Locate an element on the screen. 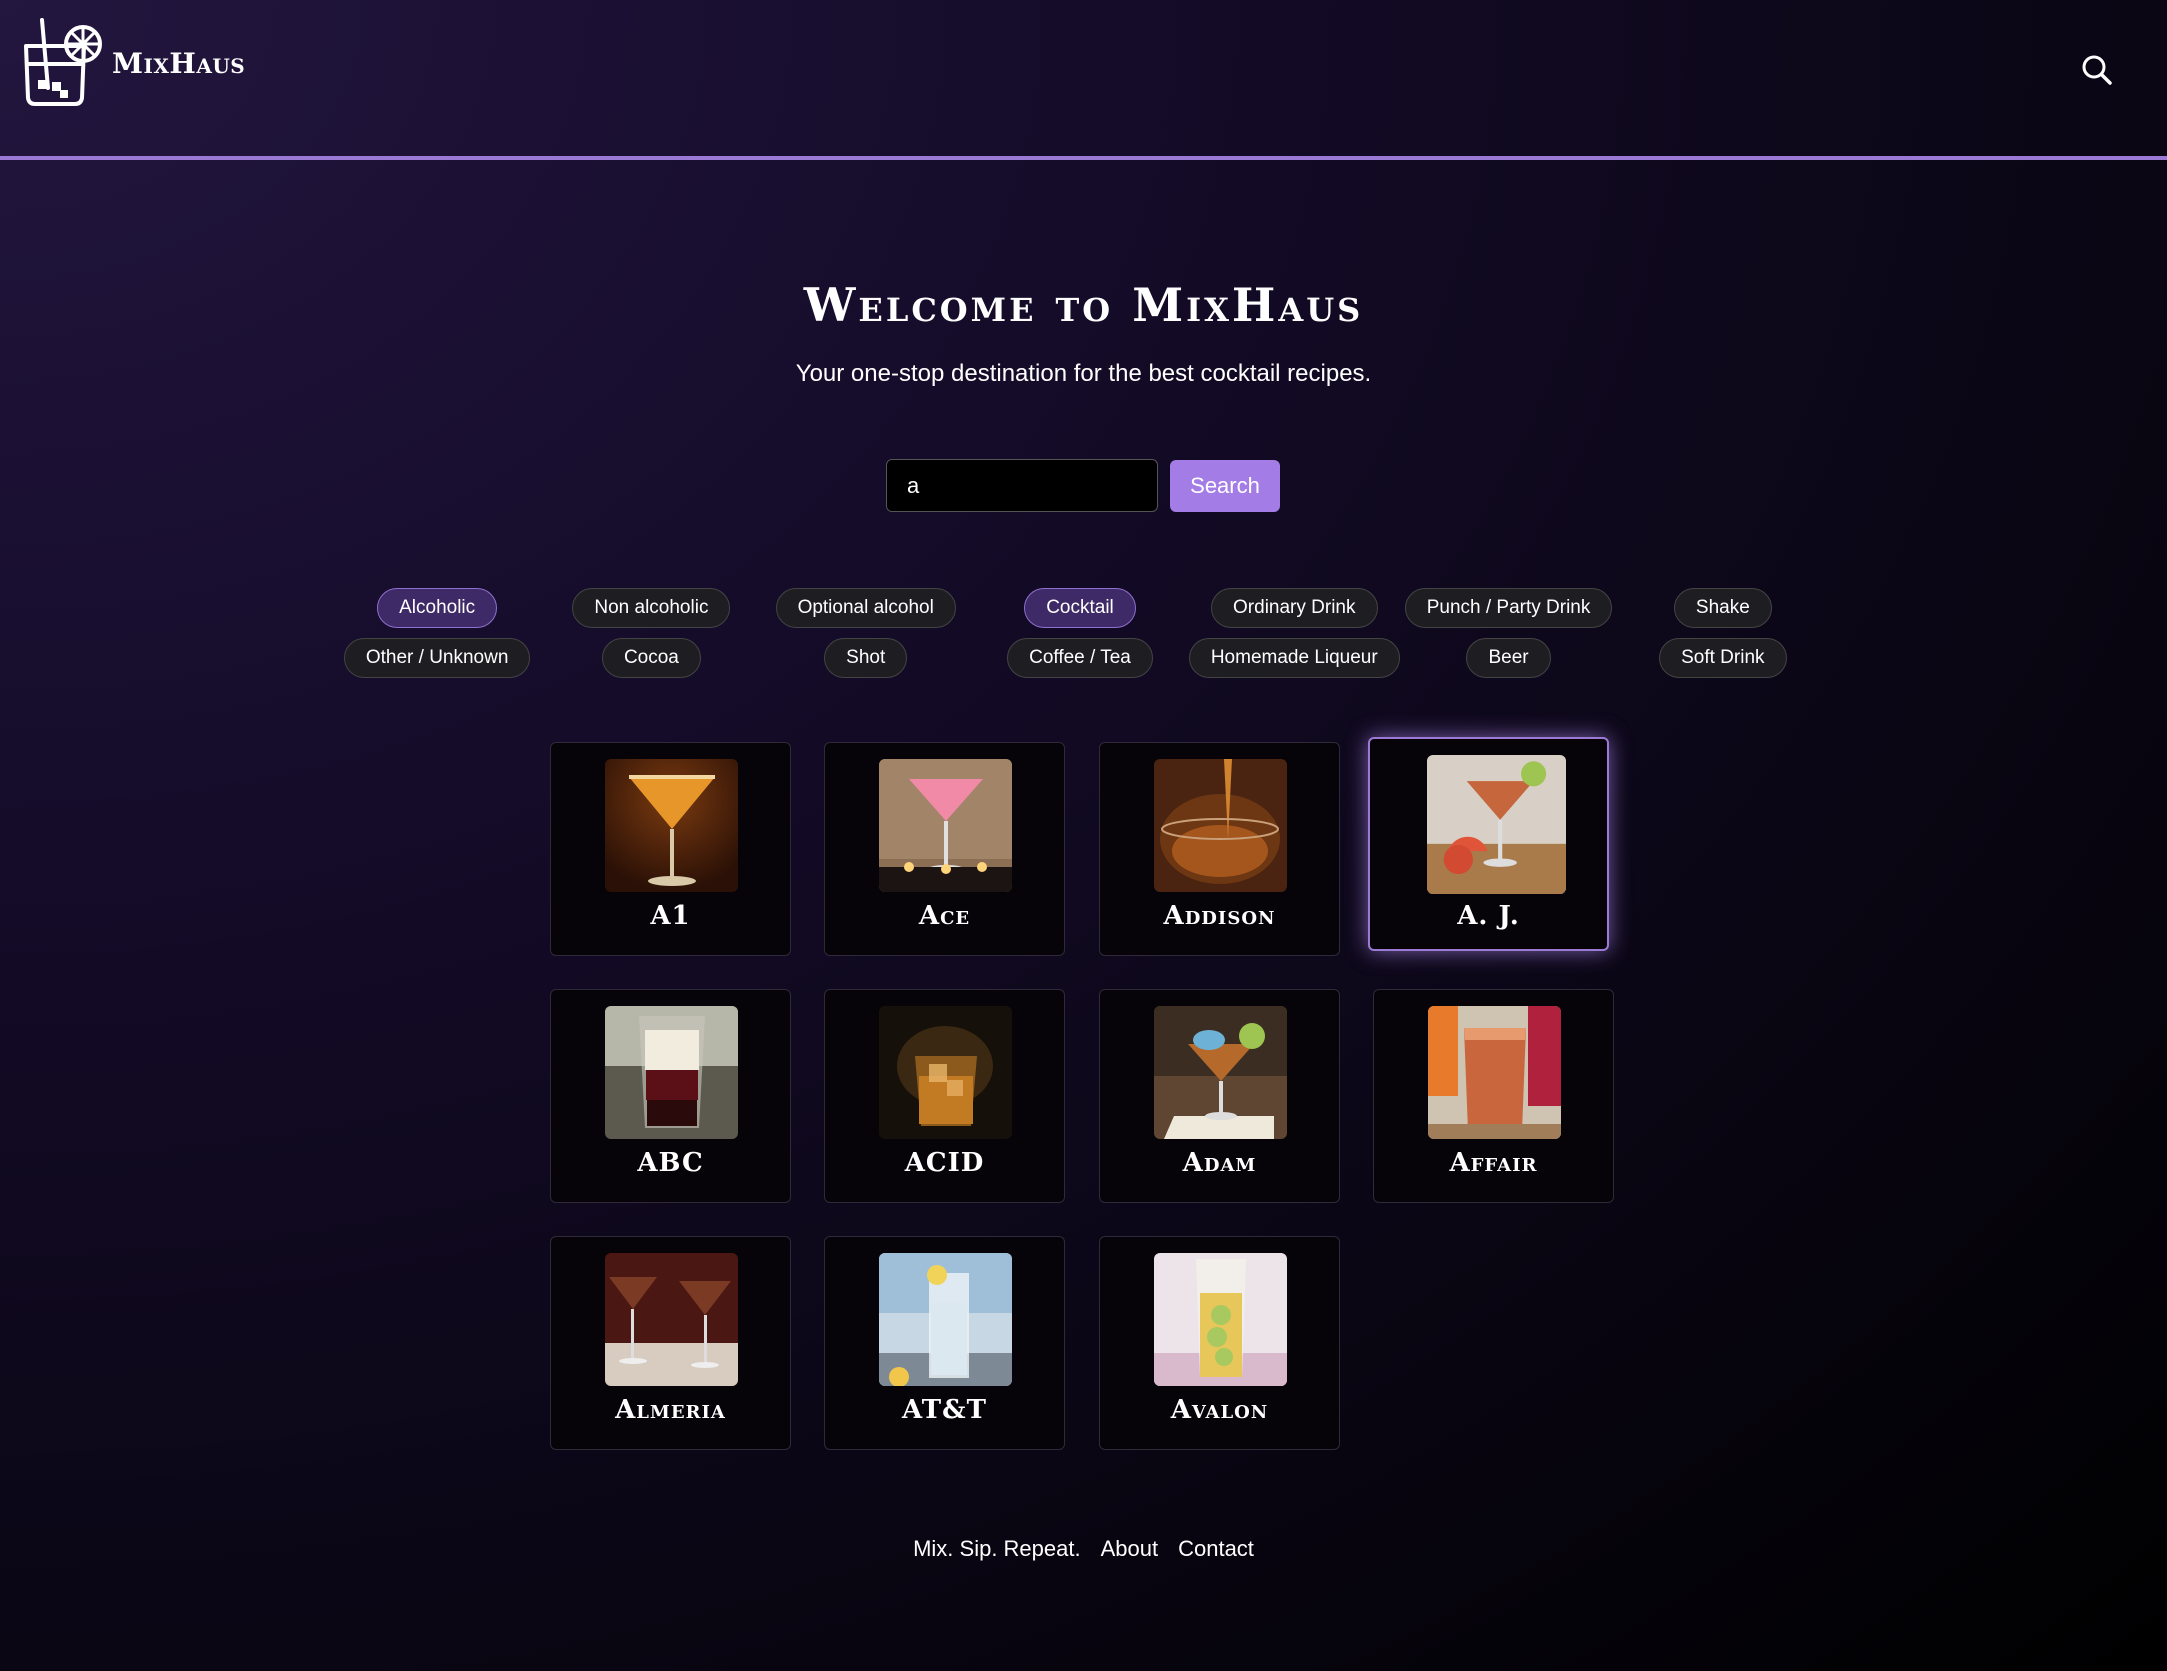 The width and height of the screenshot is (2167, 1671). cocktail-glass-icon is located at coordinates (63, 62).